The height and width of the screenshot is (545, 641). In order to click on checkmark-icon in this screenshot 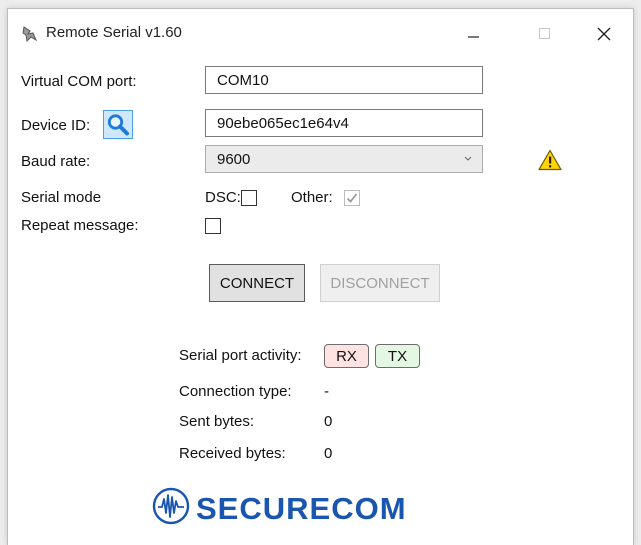, I will do `click(352, 198)`.